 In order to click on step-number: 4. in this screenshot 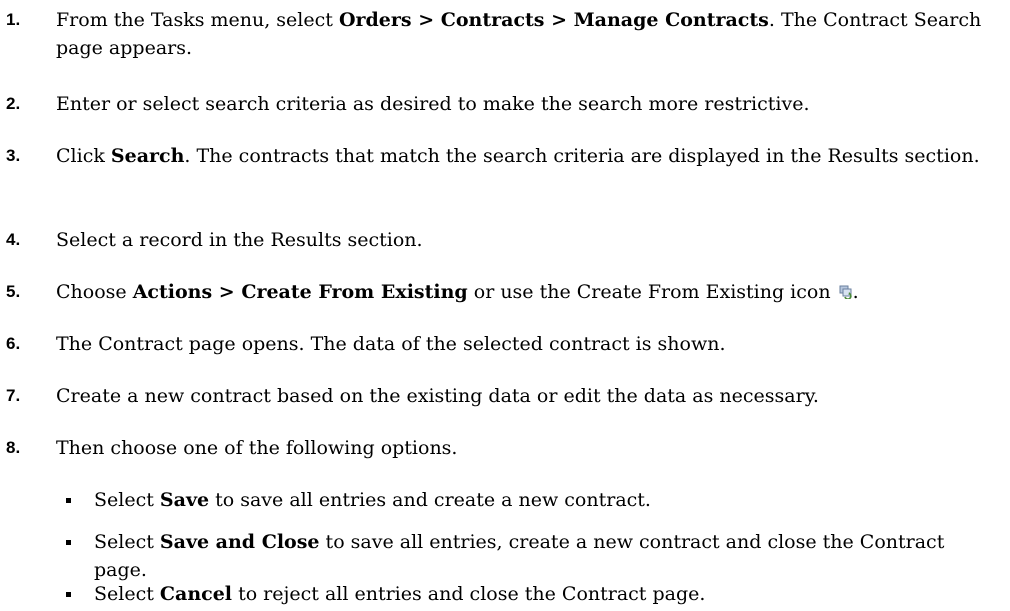, I will do `click(13, 239)`.